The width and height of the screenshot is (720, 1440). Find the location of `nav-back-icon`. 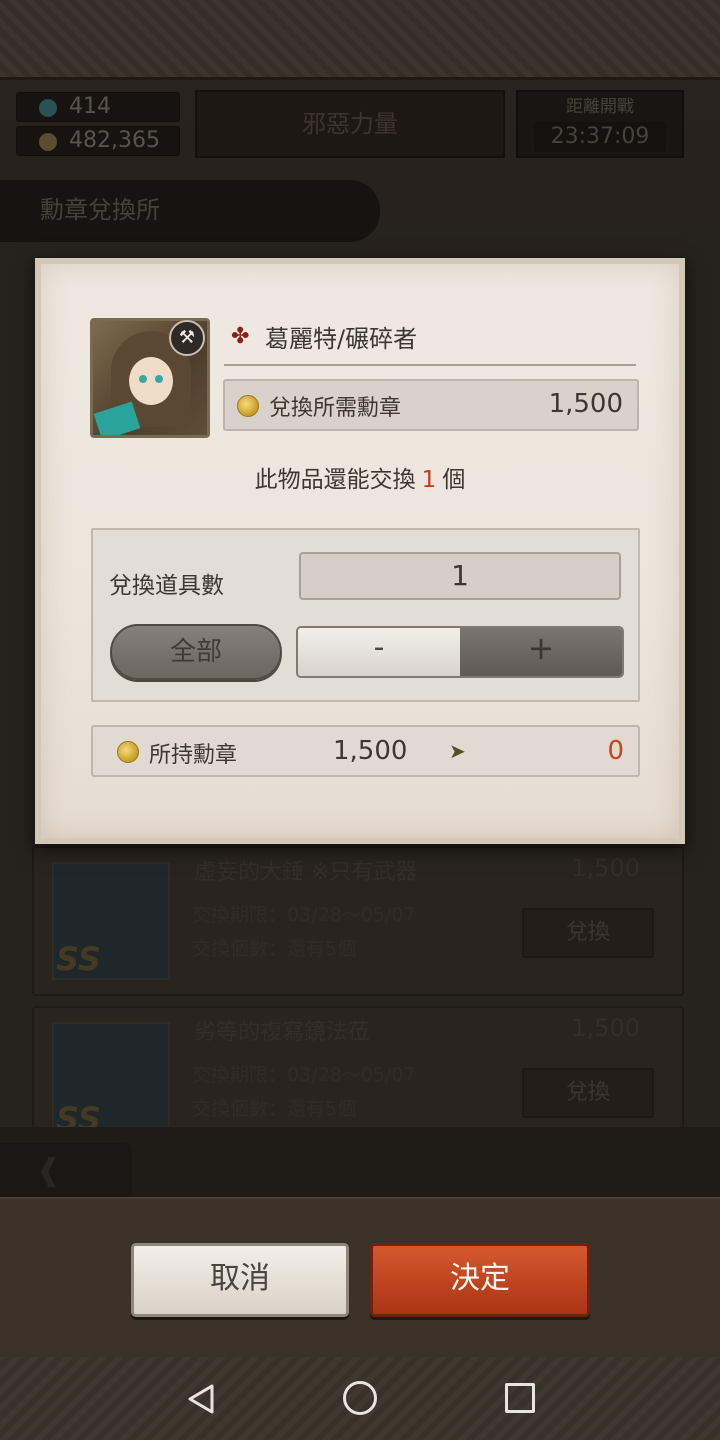

nav-back-icon is located at coordinates (201, 1399).